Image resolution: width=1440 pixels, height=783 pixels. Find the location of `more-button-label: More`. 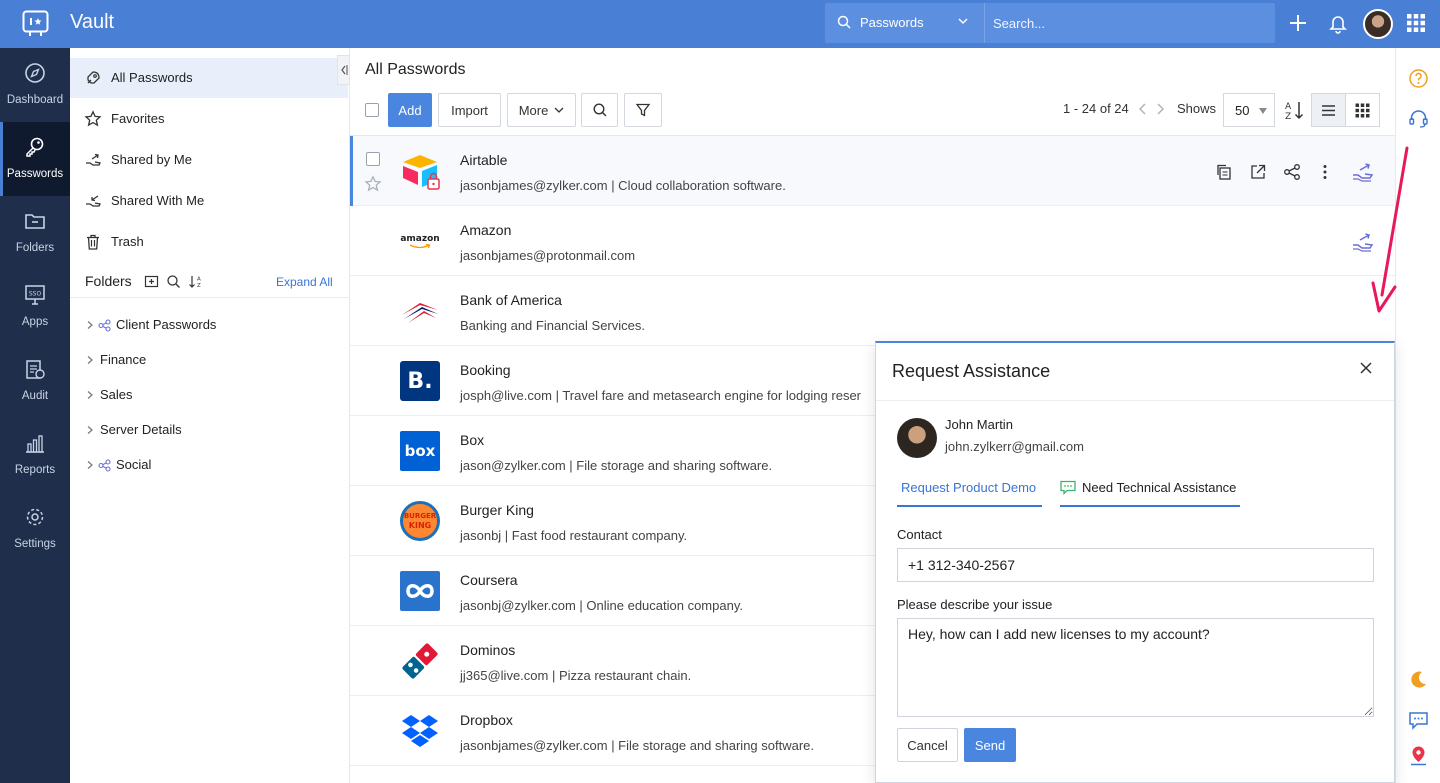

more-button-label: More is located at coordinates (533, 110).